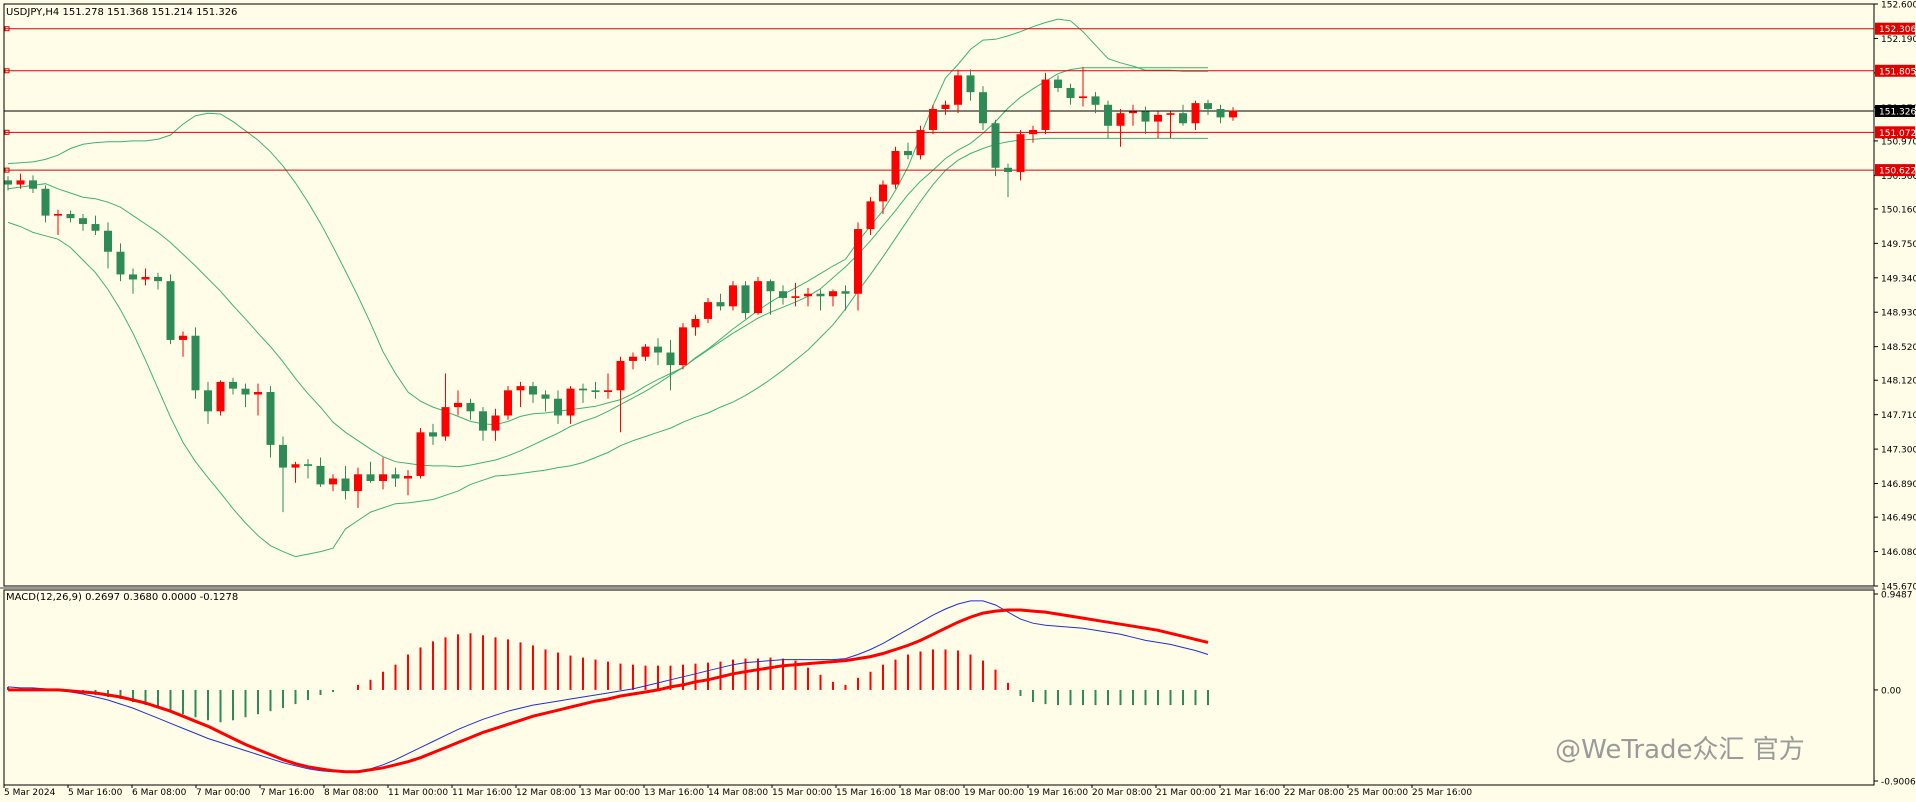 Image resolution: width=1916 pixels, height=802 pixels. Describe the element at coordinates (159, 793) in the screenshot. I see `time-tick-label: 6 Mar 08:00` at that location.